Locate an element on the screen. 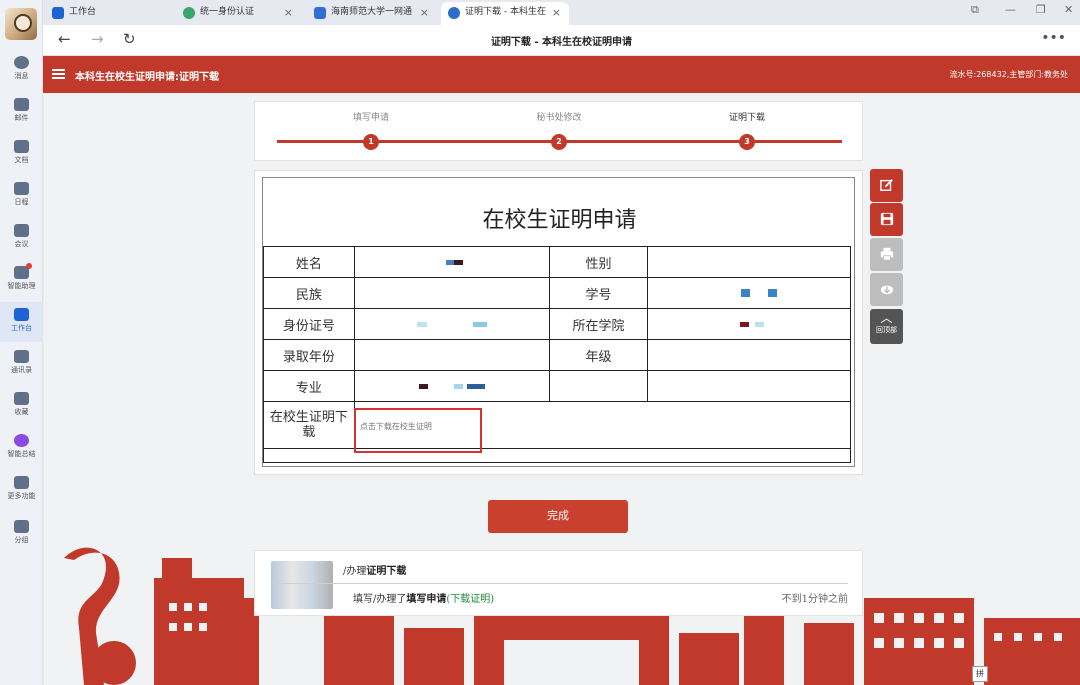  grid-icon is located at coordinates (21, 314).